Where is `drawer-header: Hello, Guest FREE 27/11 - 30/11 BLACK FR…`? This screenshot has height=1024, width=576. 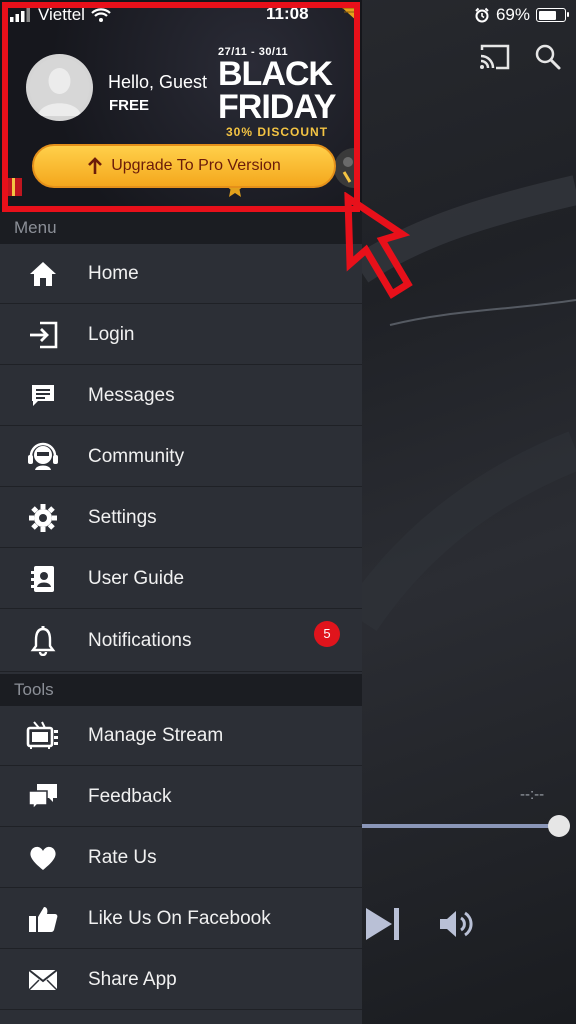
drawer-header: Hello, Guest FREE 27/11 - 30/11 BLACK FR… is located at coordinates (181, 106).